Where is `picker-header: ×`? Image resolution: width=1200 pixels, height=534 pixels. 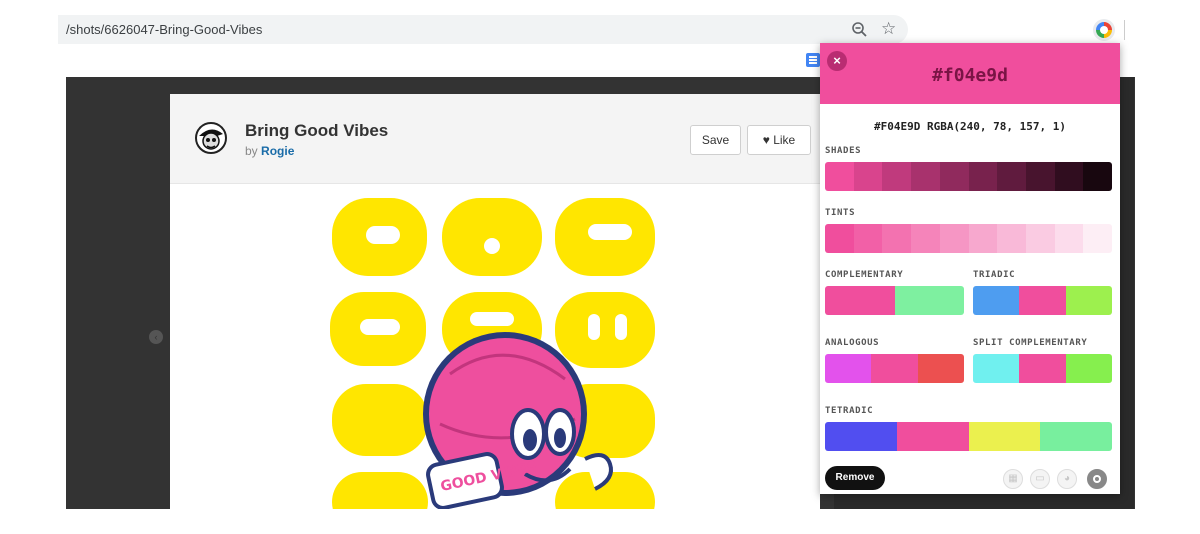
picker-header: × is located at coordinates (970, 73).